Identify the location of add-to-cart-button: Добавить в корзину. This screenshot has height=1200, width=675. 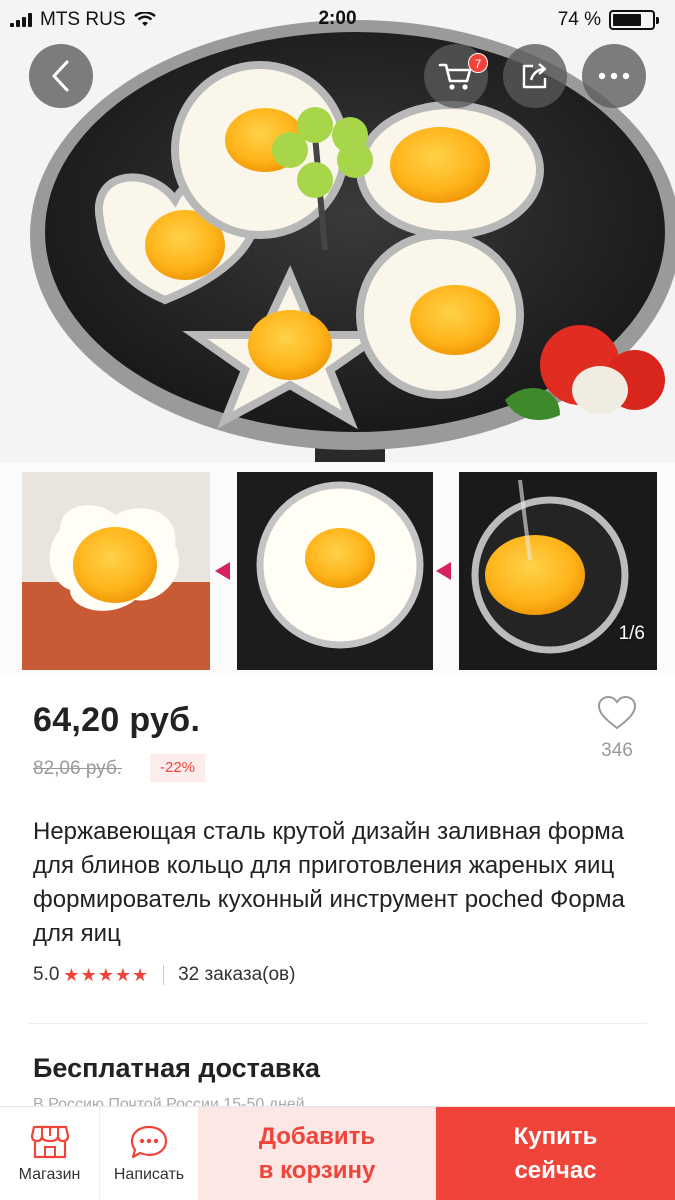
(317, 1153).